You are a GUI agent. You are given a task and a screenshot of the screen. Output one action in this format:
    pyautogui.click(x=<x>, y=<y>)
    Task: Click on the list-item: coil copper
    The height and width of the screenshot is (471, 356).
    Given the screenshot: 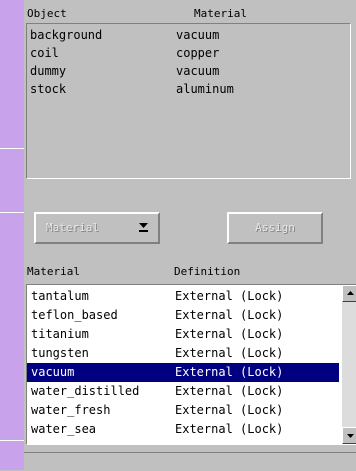 What is the action you would take?
    pyautogui.click(x=188, y=53)
    